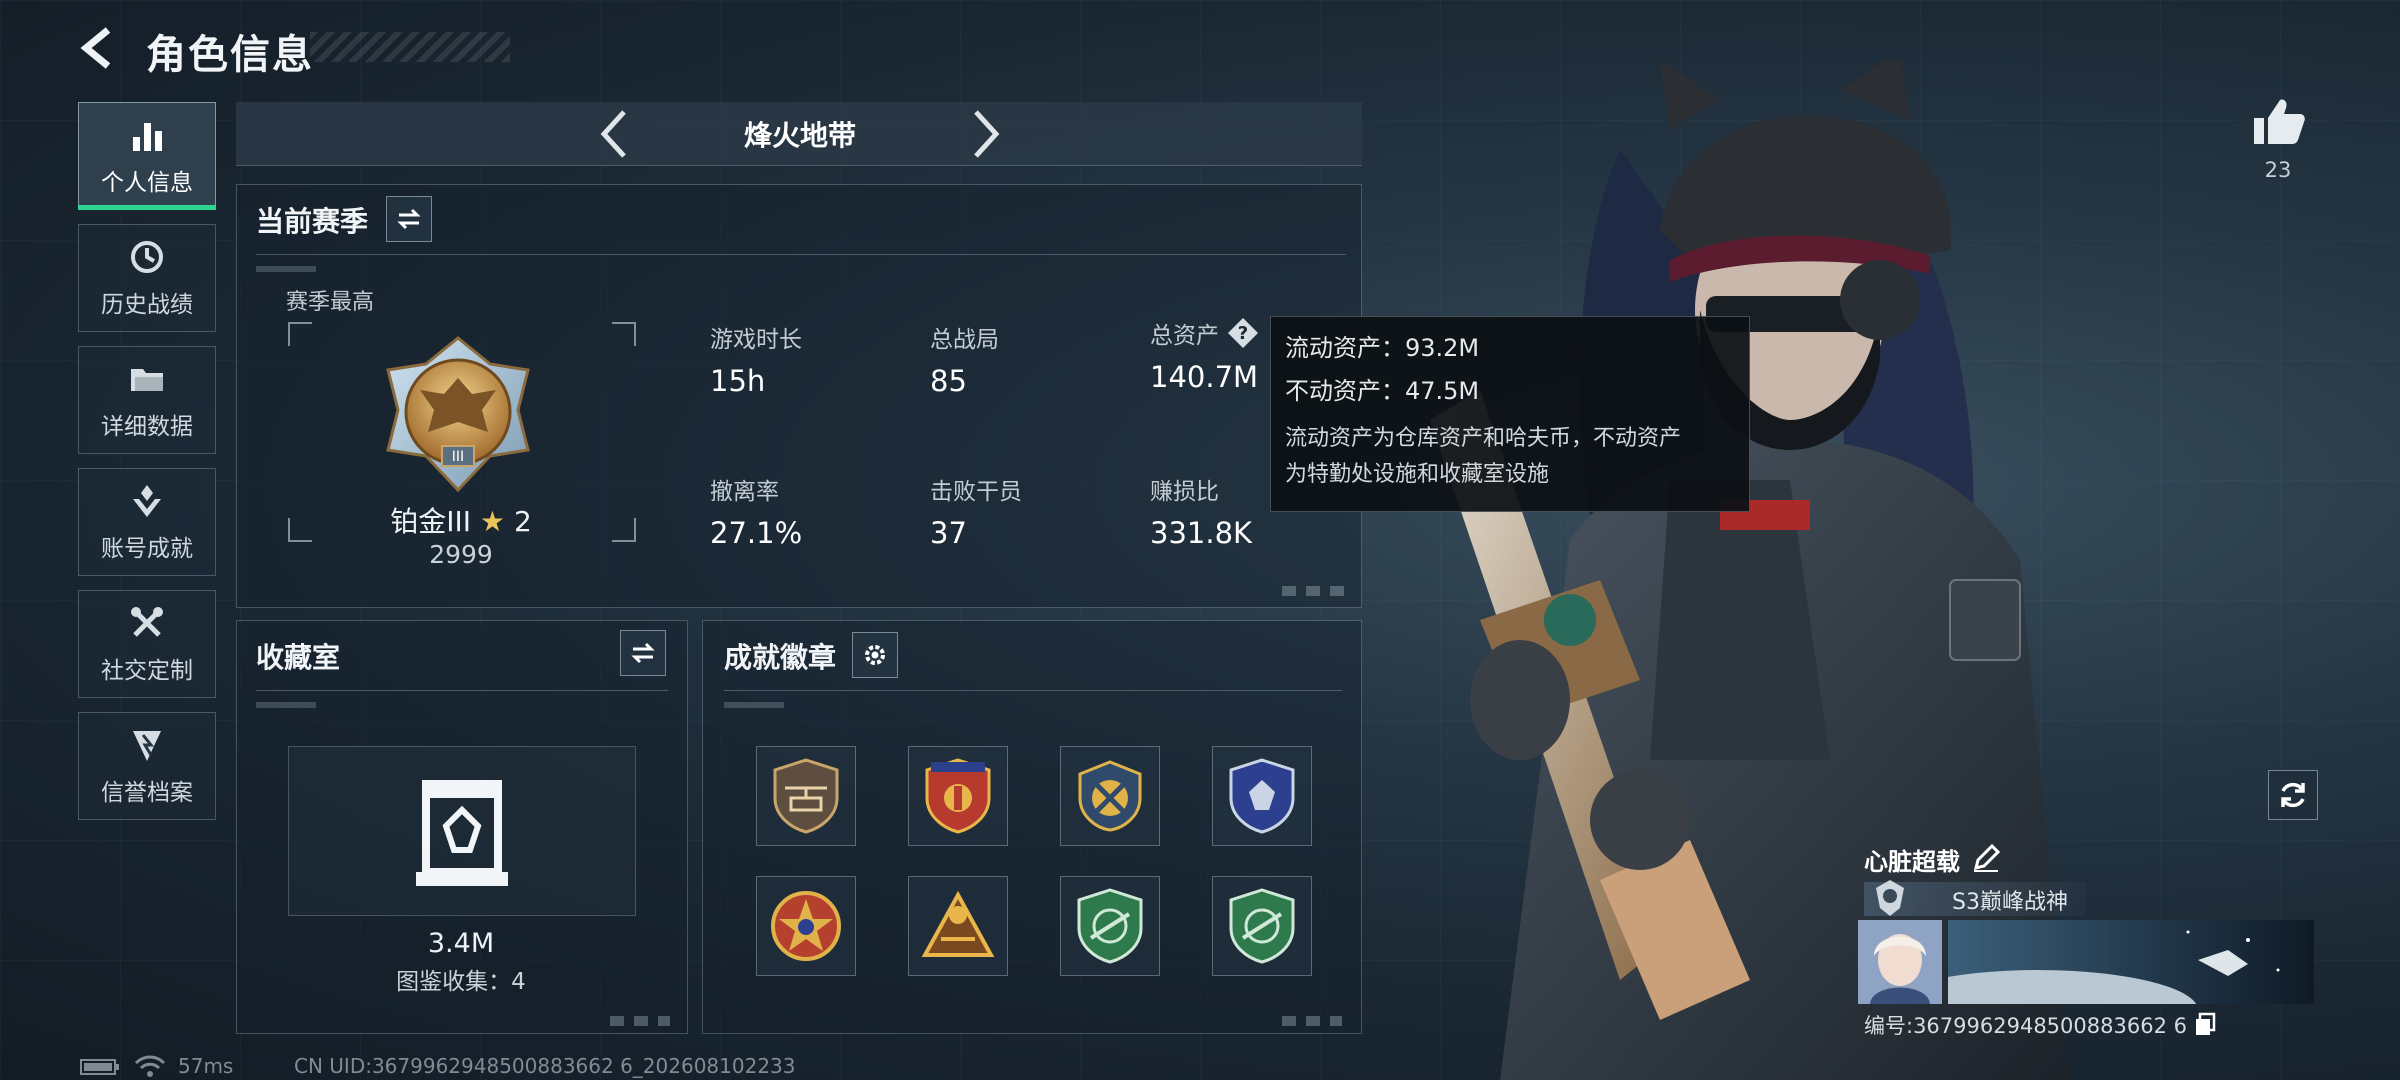  Describe the element at coordinates (1510, 457) in the screenshot. I see `tooltip-description: 流动资产为仓库资产和哈夫币，不动资产 为特勤处设施和收藏室设施` at that location.